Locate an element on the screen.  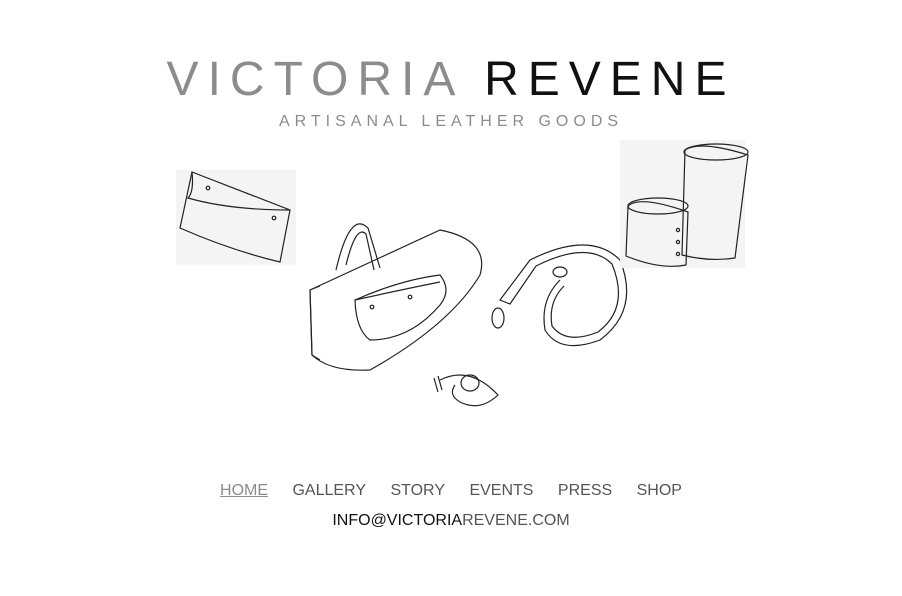
contact-email-link: INFO@VICTORIAREVENE.COM is located at coordinates (451, 521).